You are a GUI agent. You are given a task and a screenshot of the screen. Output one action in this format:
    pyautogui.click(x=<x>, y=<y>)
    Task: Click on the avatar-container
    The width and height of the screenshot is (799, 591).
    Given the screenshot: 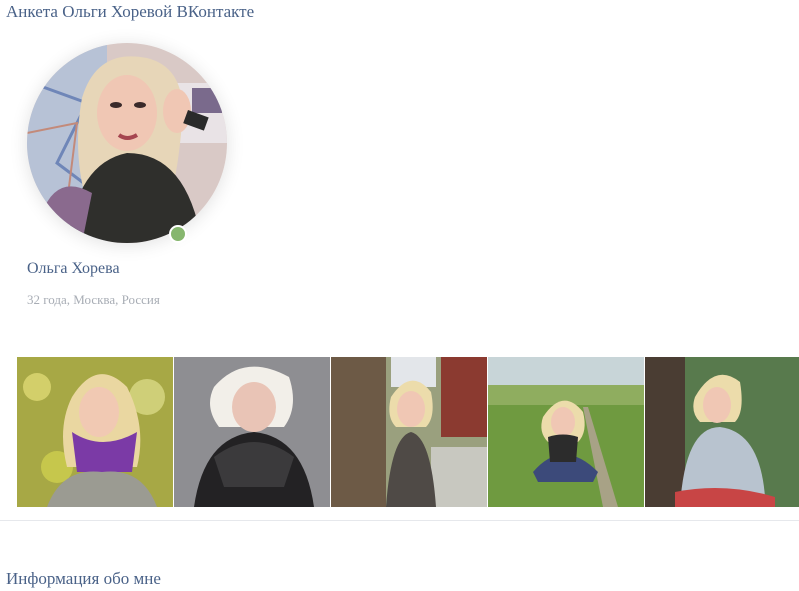 What is the action you would take?
    pyautogui.click(x=127, y=143)
    